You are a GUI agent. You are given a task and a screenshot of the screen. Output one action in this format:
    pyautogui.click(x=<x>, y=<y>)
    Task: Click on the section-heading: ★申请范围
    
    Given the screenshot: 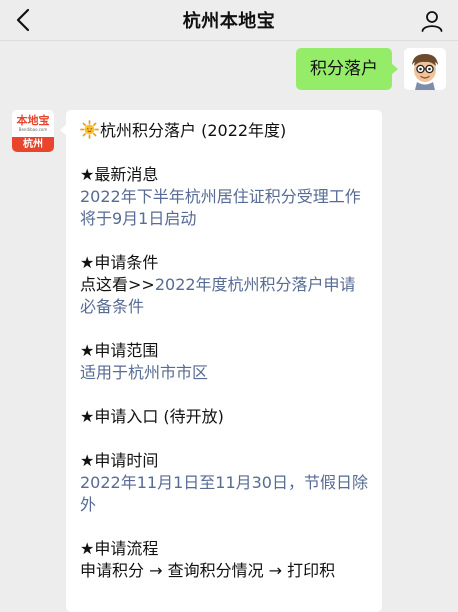 What is the action you would take?
    pyautogui.click(x=119, y=350)
    